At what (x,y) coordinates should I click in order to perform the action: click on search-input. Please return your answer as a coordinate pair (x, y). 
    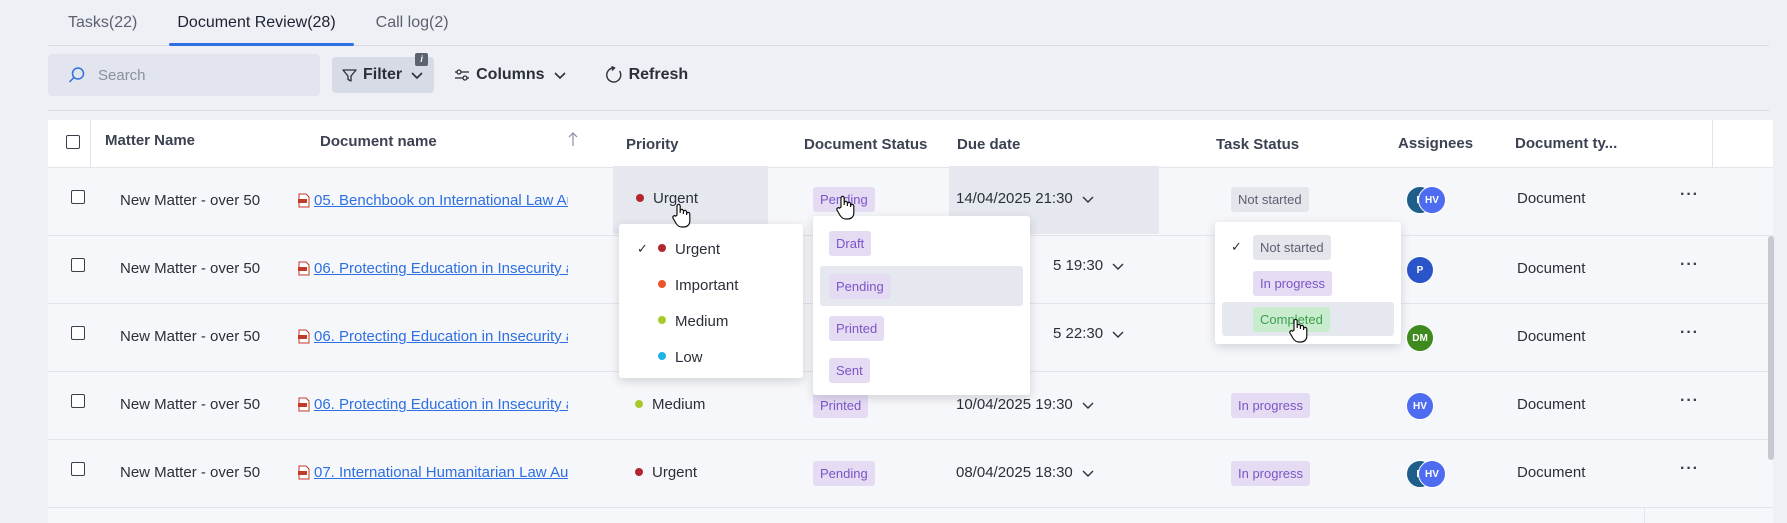
    Looking at the image, I should click on (198, 75).